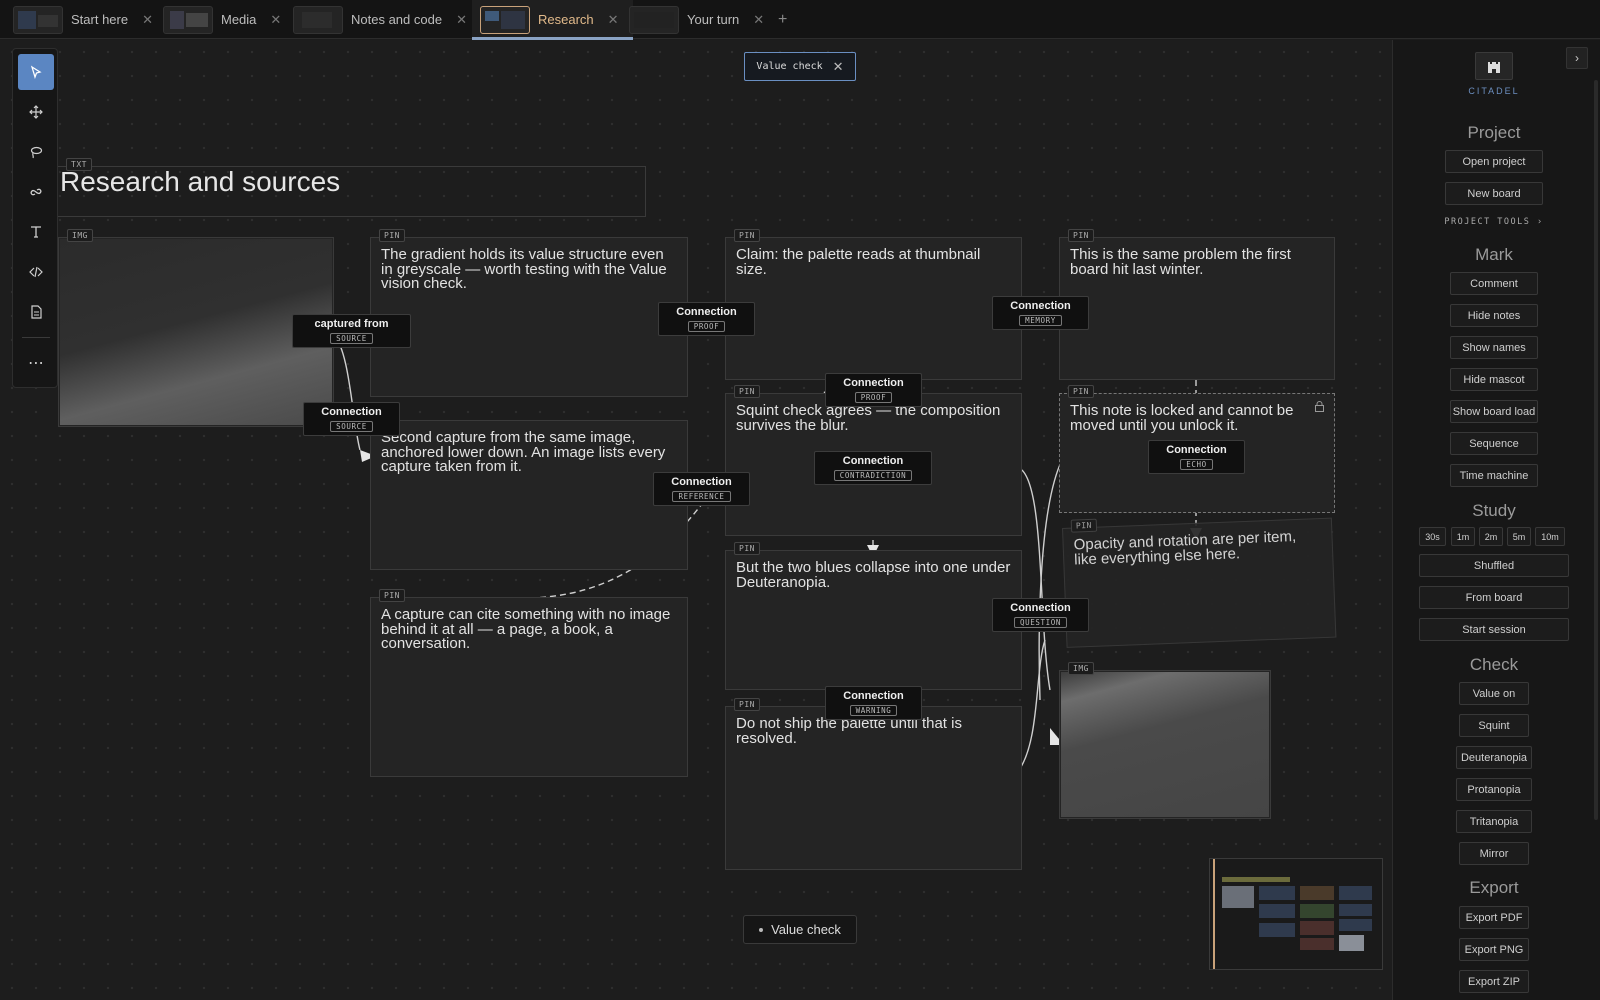 The image size is (1600, 1000). I want to click on start-session-button: Start session, so click(1494, 629).